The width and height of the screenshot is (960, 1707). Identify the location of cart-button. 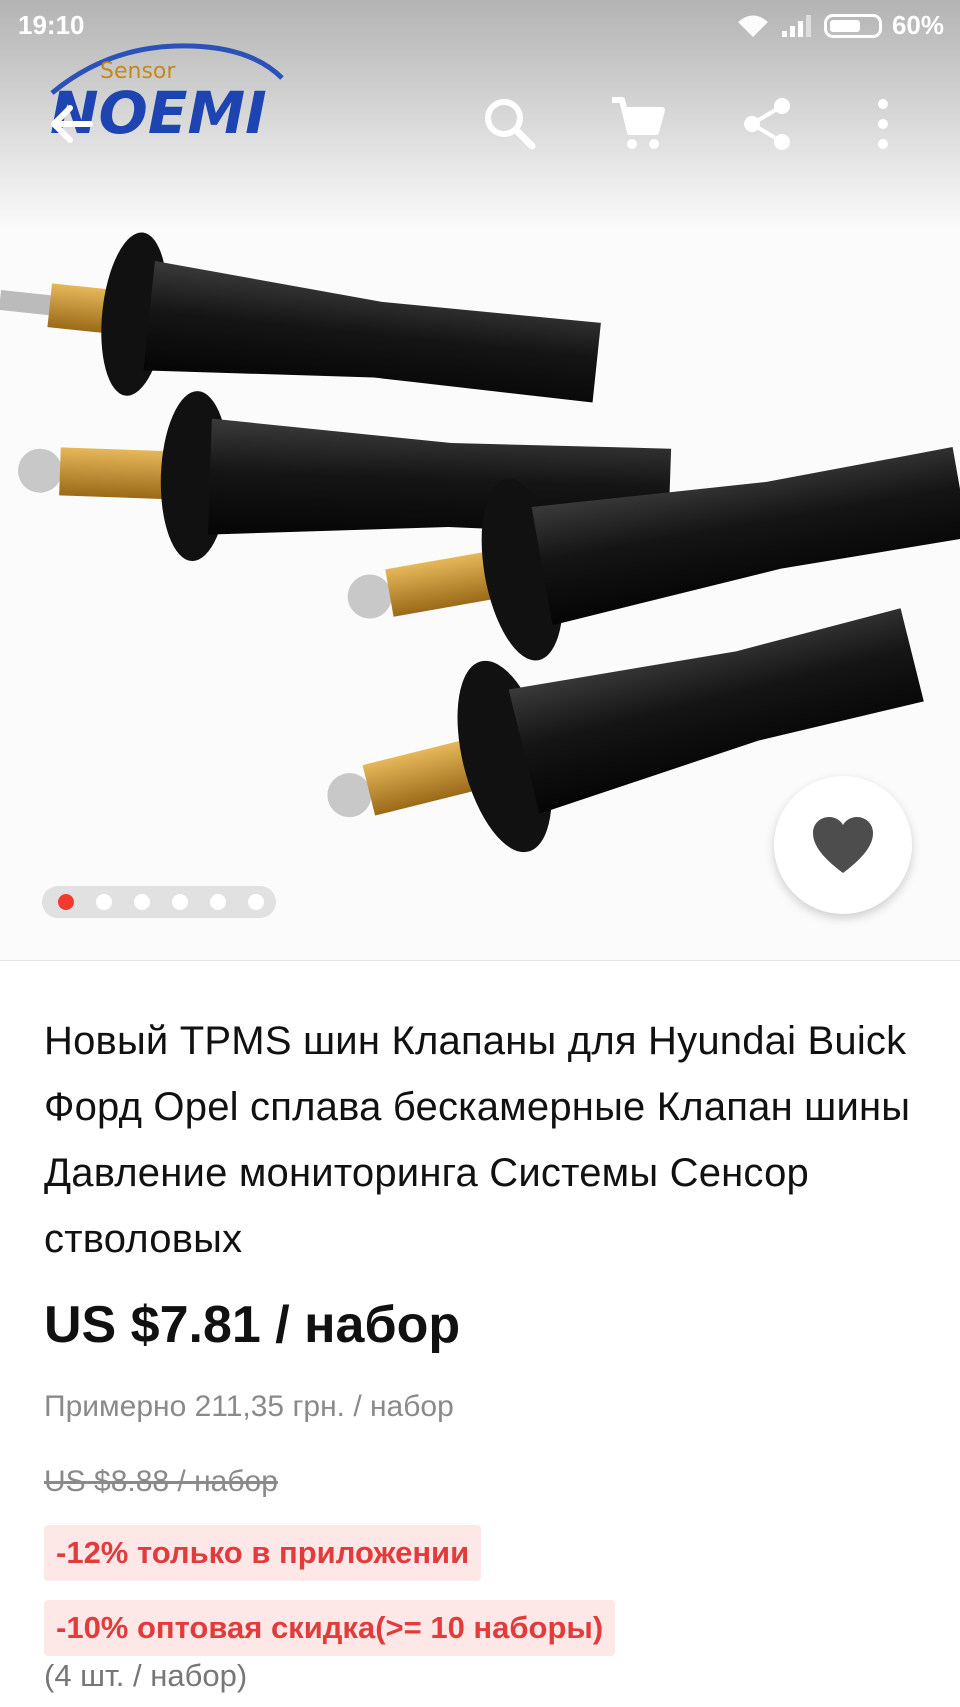
(638, 124).